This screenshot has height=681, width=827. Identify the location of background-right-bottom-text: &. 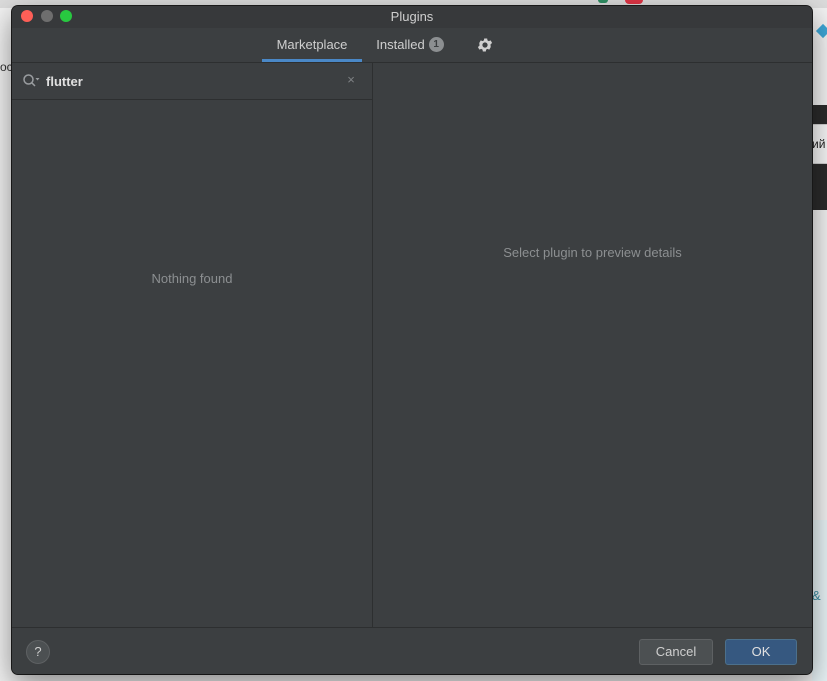
(816, 595).